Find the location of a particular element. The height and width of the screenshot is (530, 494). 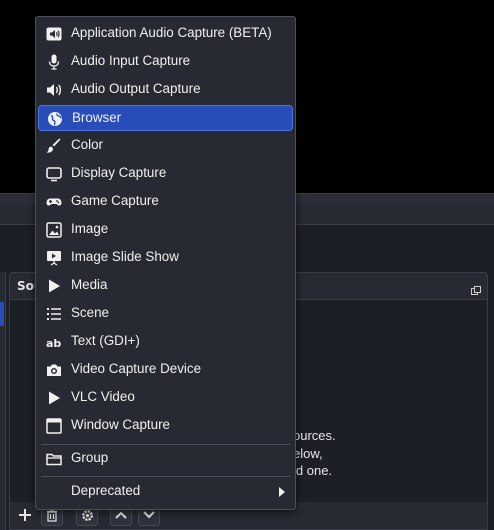

empty-sources-hint: ources. elow, ld one. is located at coordinates (314, 453).